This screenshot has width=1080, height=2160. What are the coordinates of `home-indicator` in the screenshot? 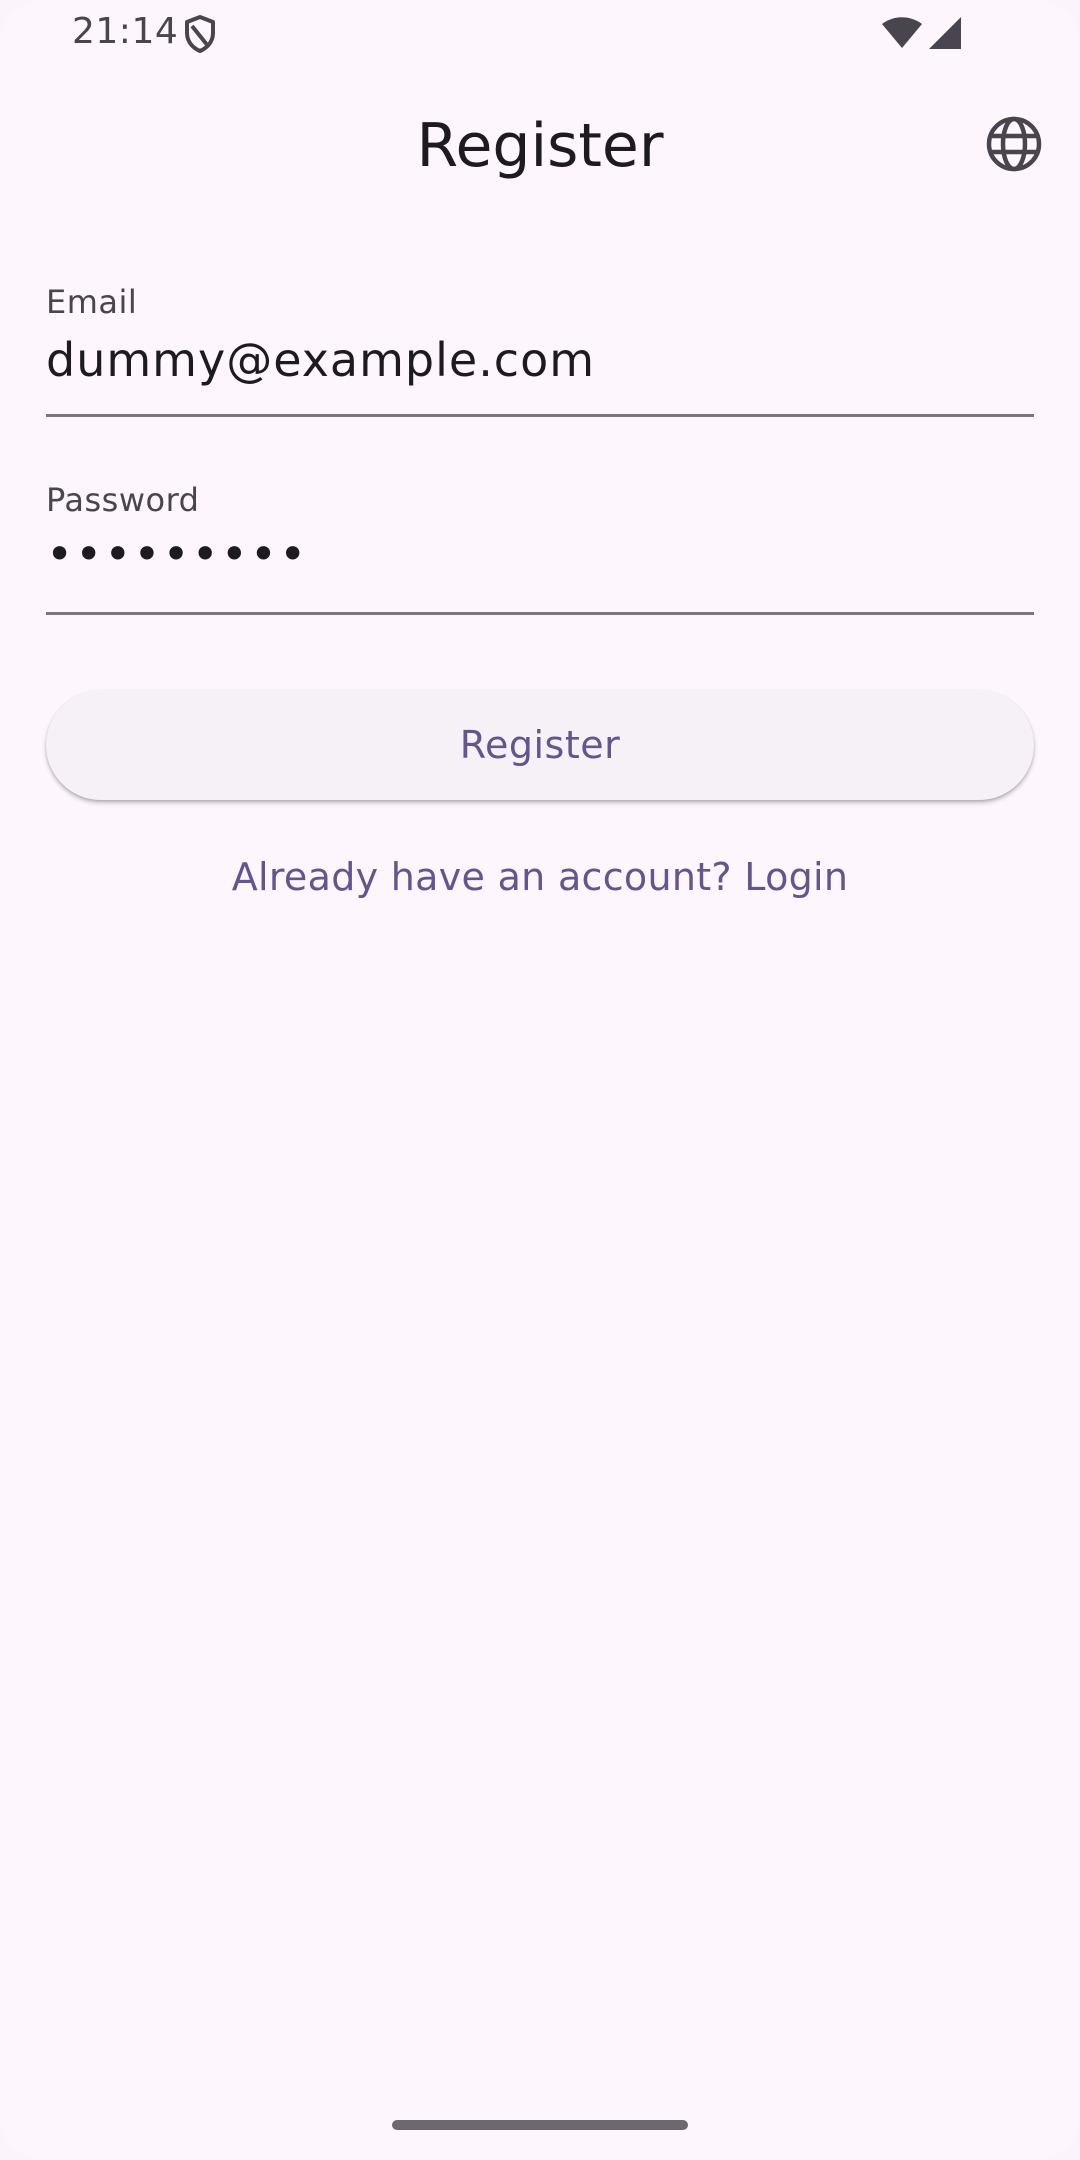 It's located at (540, 2125).